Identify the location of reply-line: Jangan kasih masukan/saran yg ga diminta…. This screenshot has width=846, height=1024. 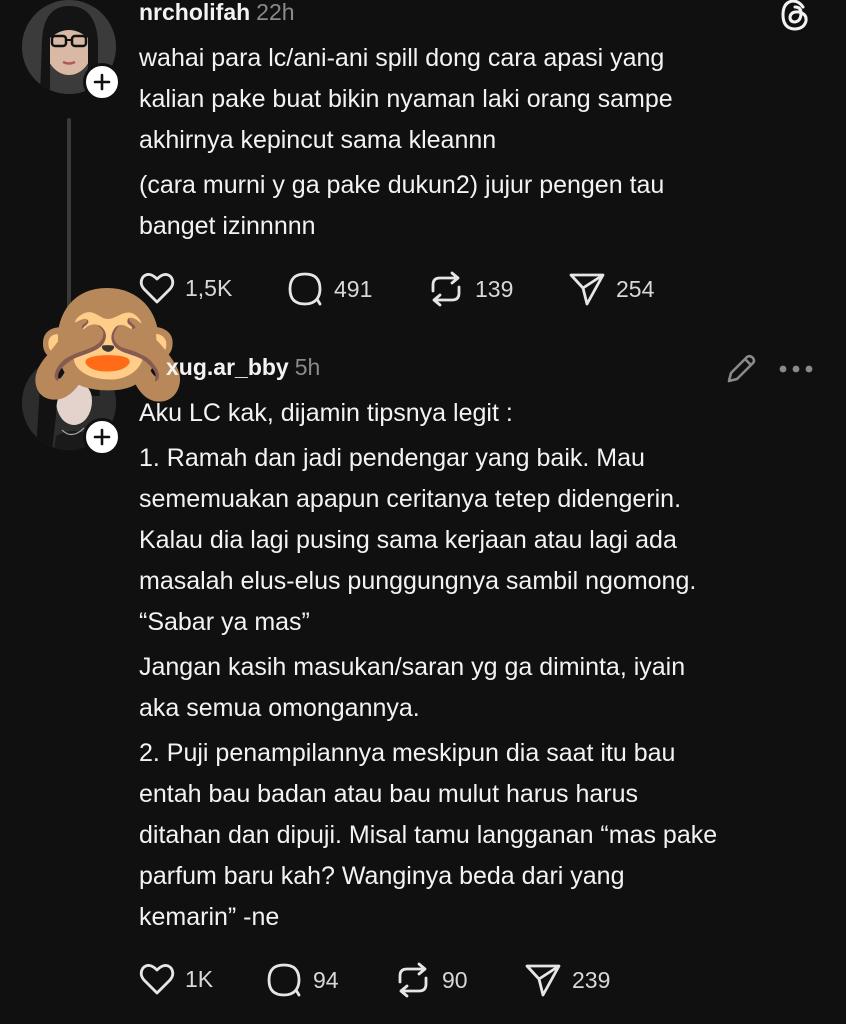
(412, 667).